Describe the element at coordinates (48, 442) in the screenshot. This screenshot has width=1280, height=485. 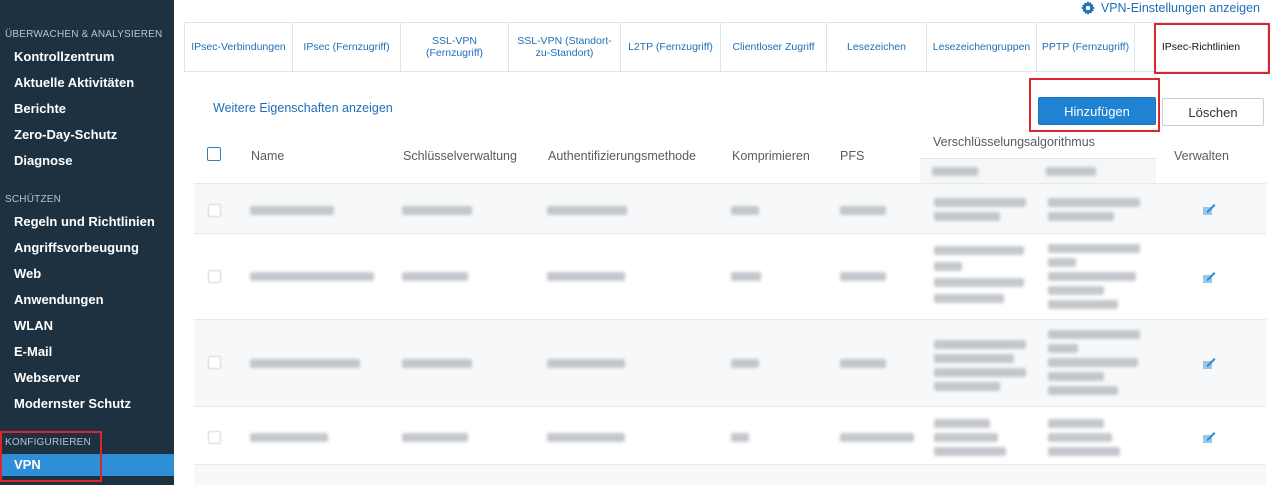
I see `sidebar-section-configure: KONFIGURIEREN` at that location.